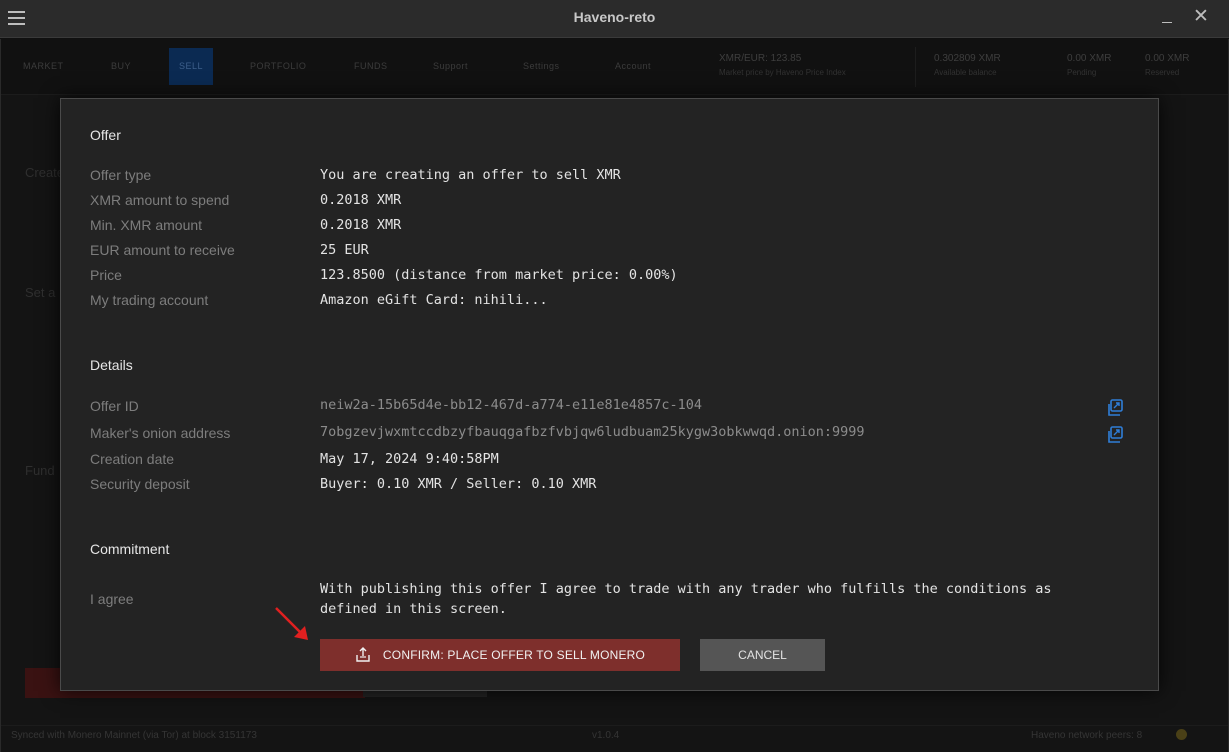 This screenshot has height=752, width=1229. Describe the element at coordinates (1115, 435) in the screenshot. I see `copy-onion-address-icon` at that location.